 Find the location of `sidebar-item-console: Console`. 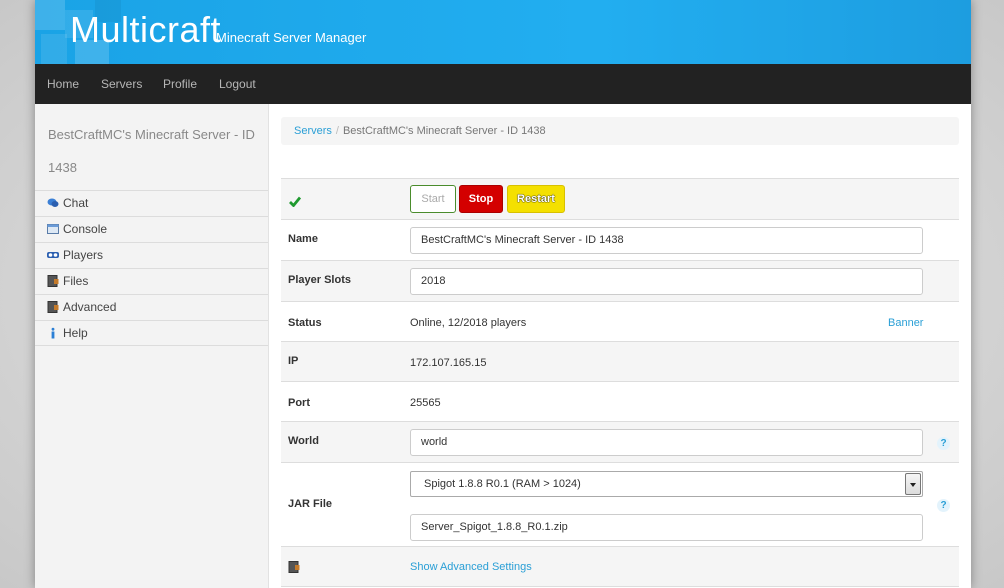

sidebar-item-console: Console is located at coordinates (151, 229).